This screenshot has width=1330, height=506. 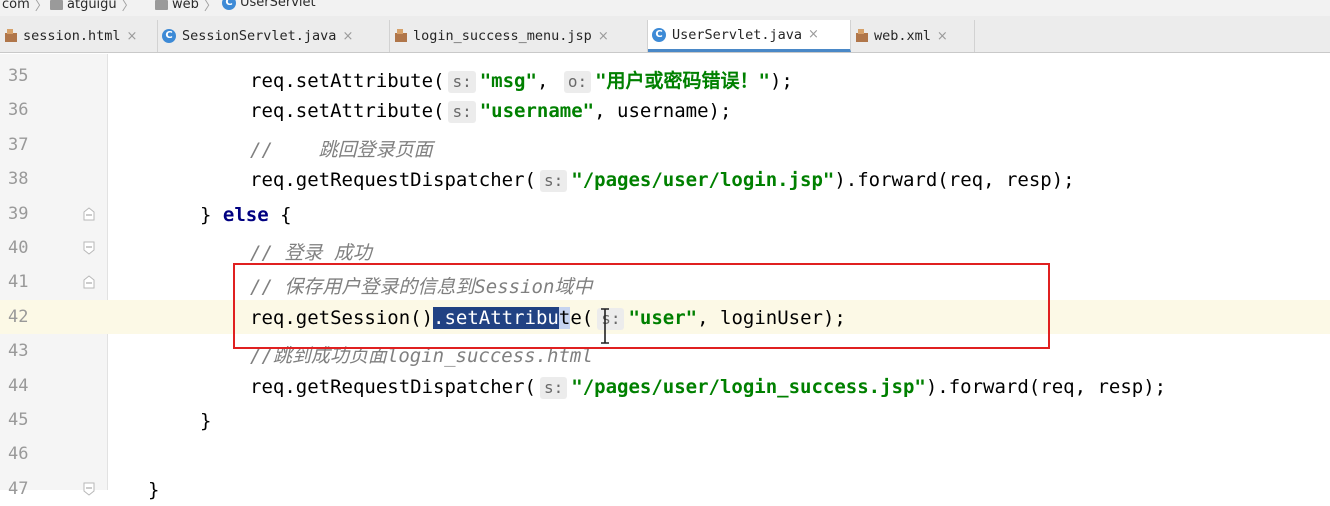 I want to click on tab-login-success-menu-jsp: login_success_menu.jsp ×, so click(x=519, y=36).